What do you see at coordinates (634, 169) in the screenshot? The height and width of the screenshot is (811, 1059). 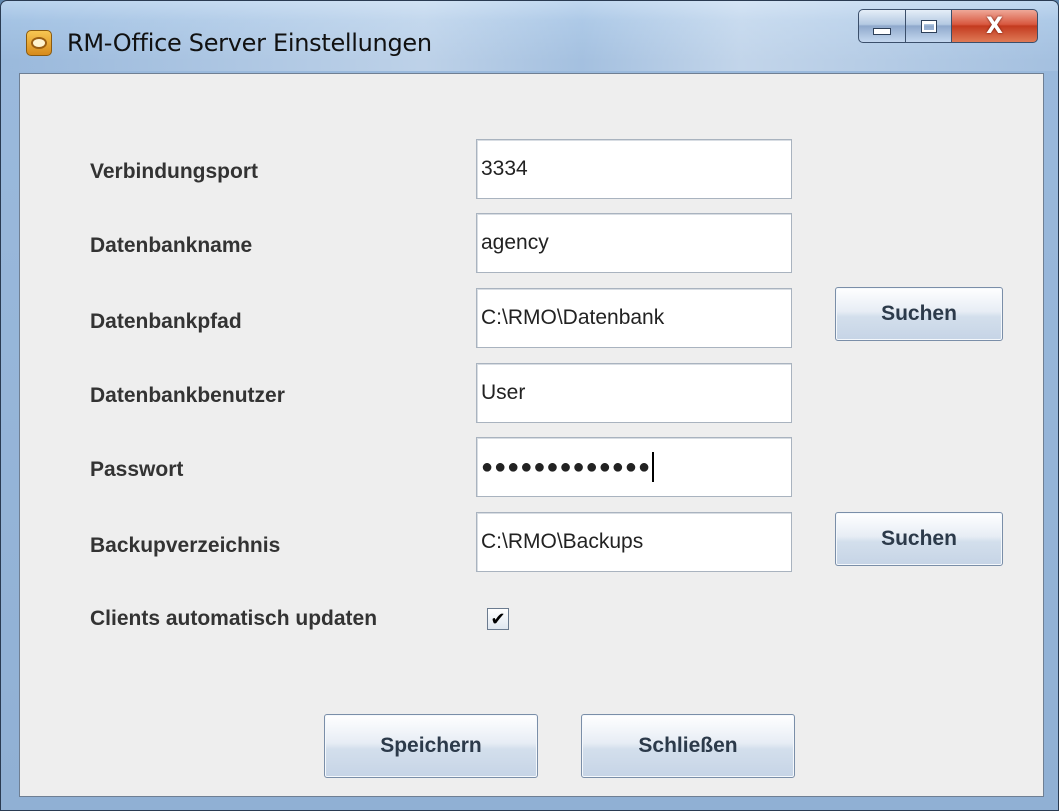 I see `port-input: 3334` at bounding box center [634, 169].